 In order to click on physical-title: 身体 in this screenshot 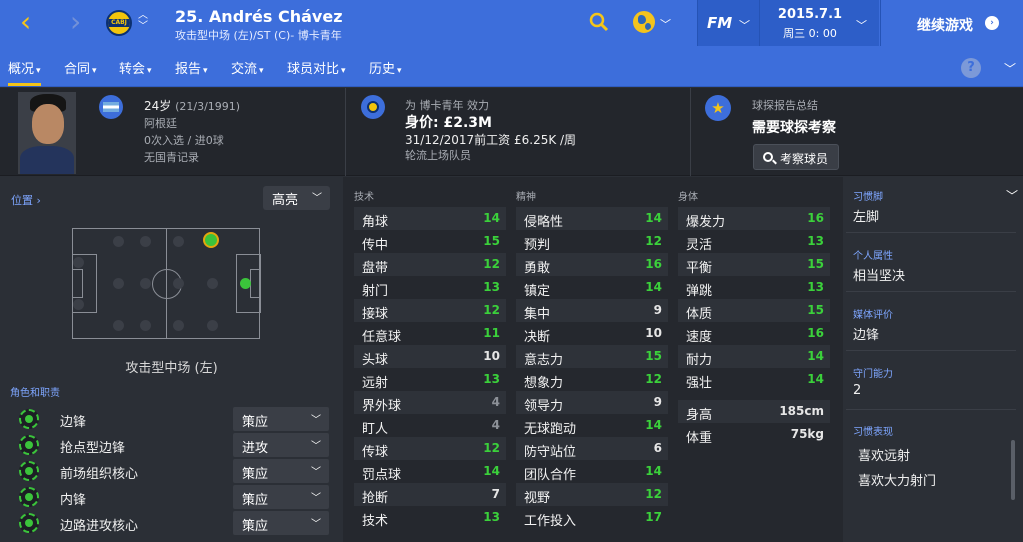, I will do `click(688, 197)`.